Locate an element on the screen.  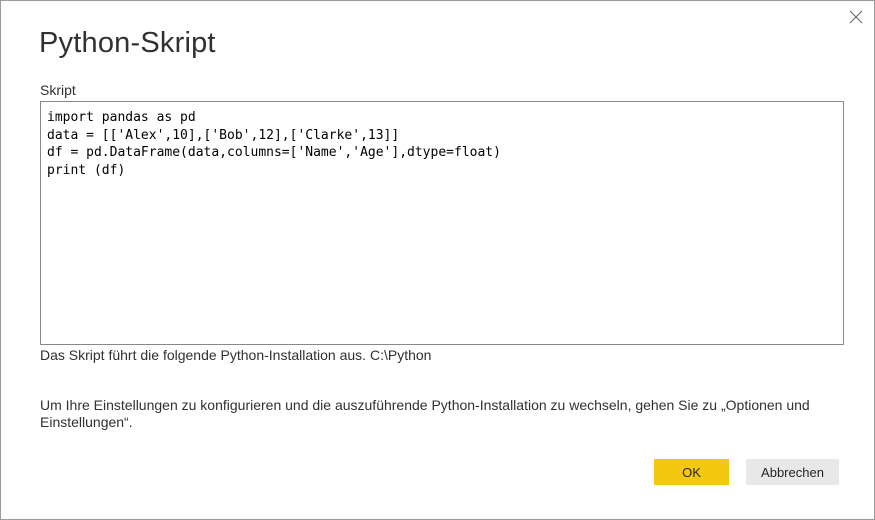
ok-button: OK is located at coordinates (691, 472).